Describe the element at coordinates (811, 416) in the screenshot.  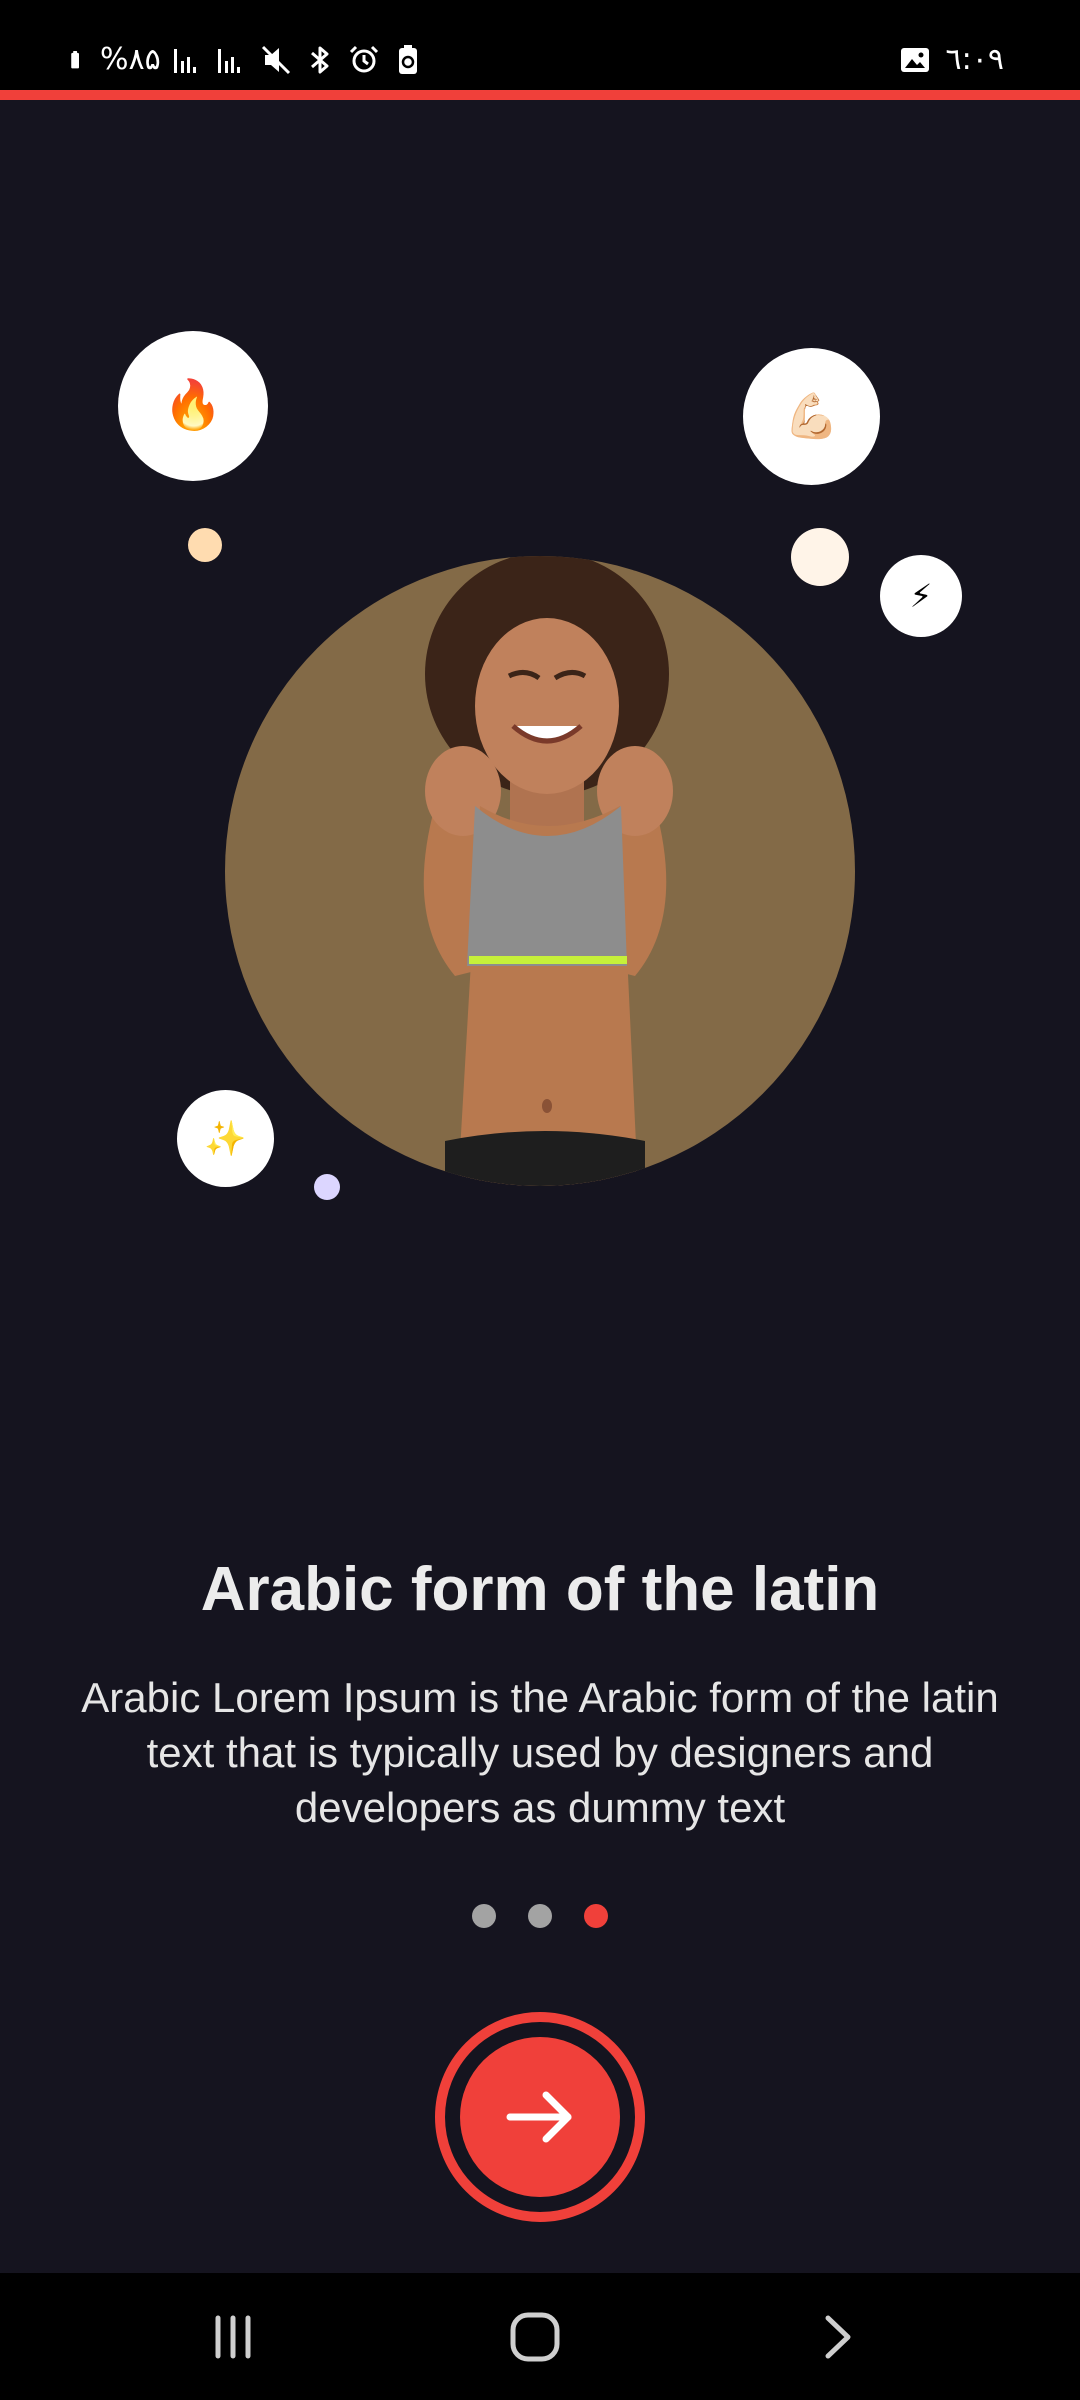
I see `flexed-bicep-icon: 💪🏻` at that location.